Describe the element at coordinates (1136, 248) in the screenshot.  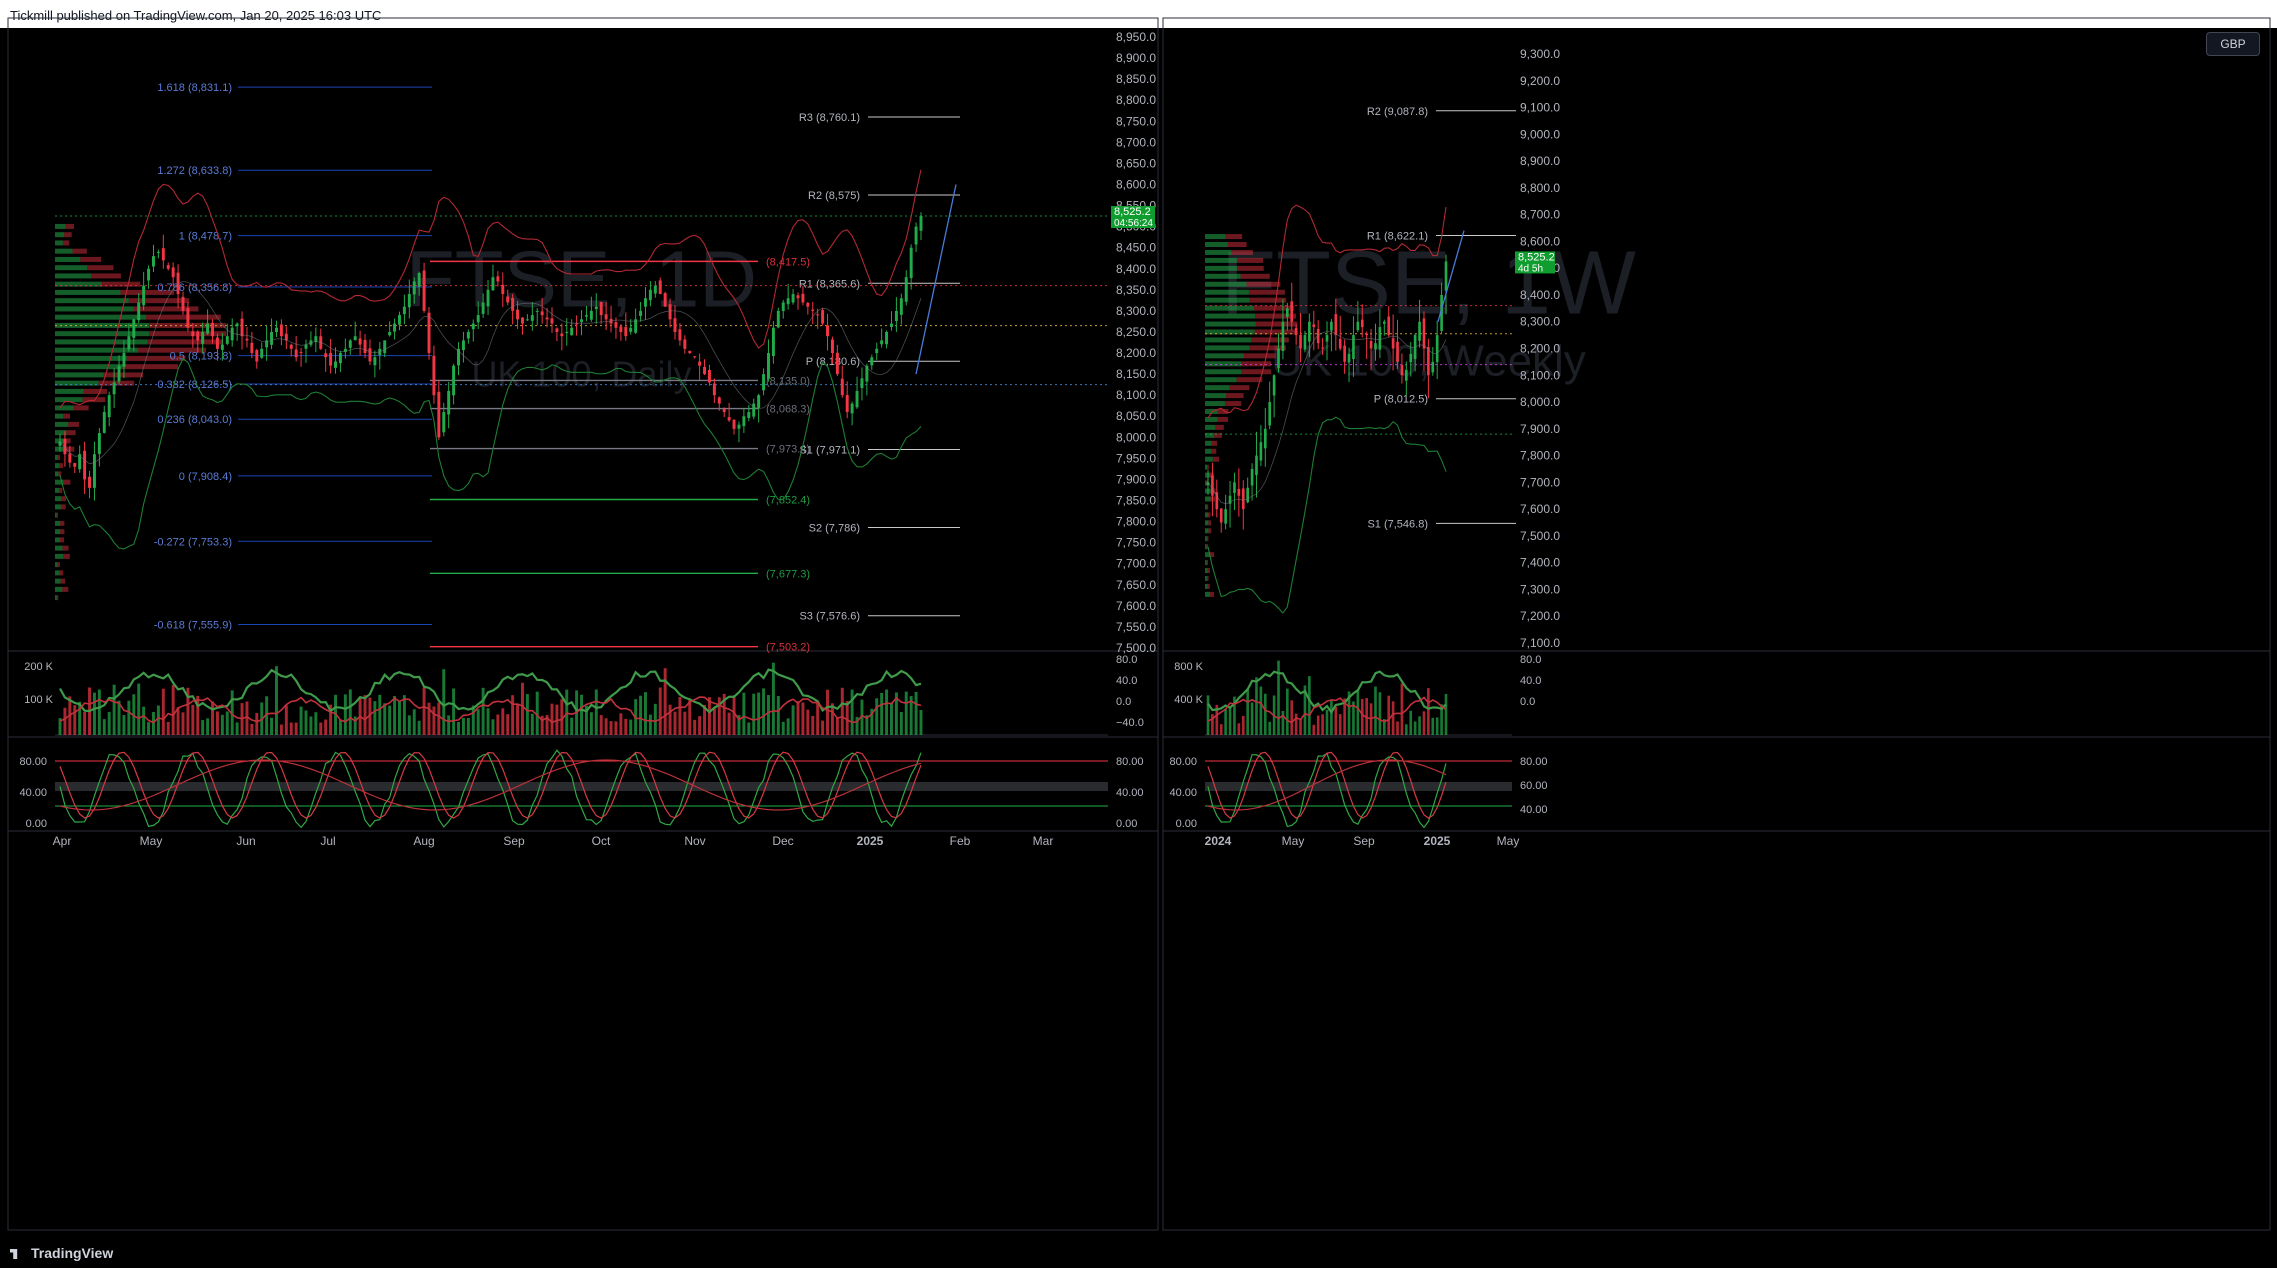
I see `y-tick-label: 8,450.0` at that location.